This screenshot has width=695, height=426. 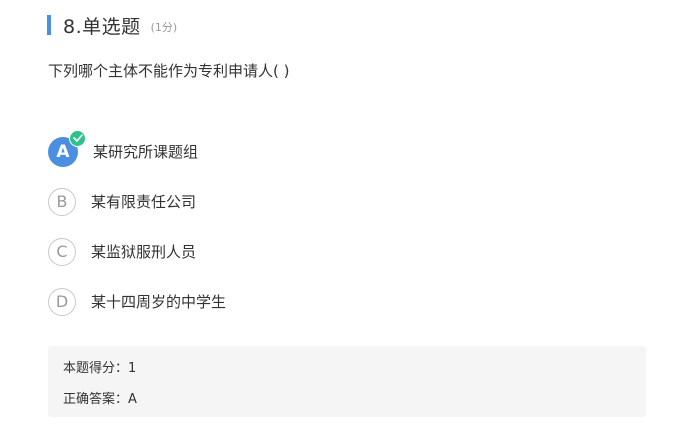 I want to click on option-d-circle: D, so click(x=62, y=301).